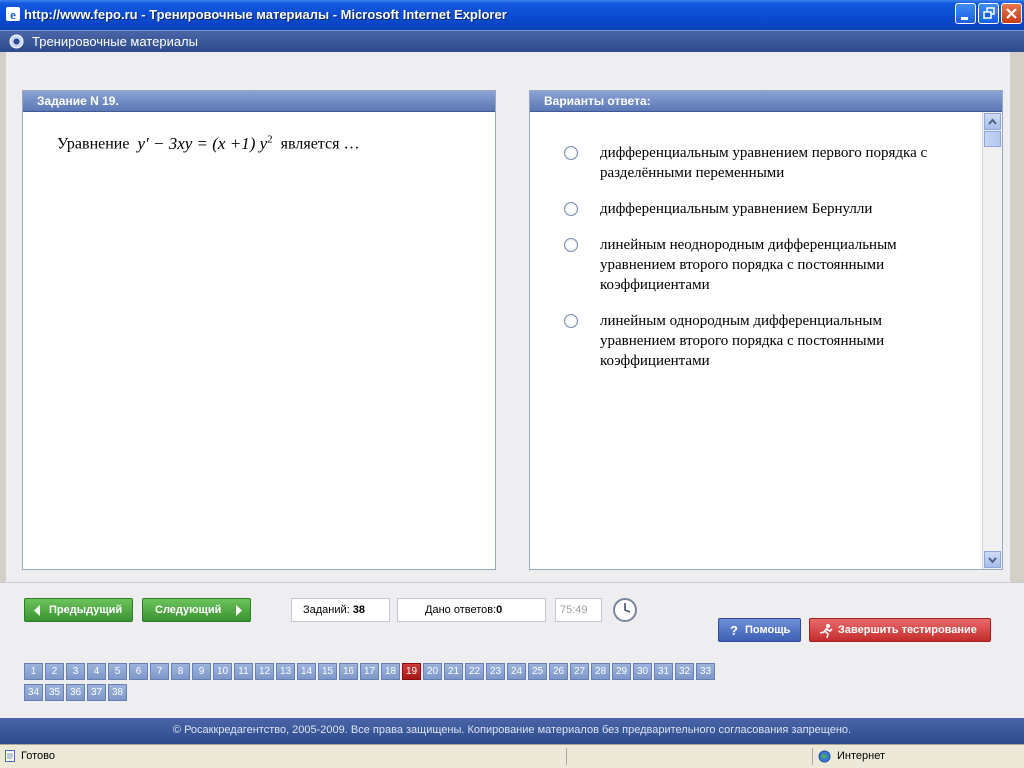 This screenshot has height=768, width=1024. What do you see at coordinates (369, 671) in the screenshot?
I see `question-number-button: 17` at bounding box center [369, 671].